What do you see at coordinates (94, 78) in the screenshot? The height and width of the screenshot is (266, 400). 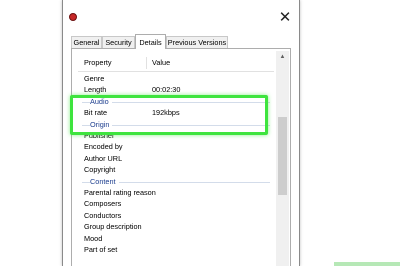 I see `property-name: Genre` at bounding box center [94, 78].